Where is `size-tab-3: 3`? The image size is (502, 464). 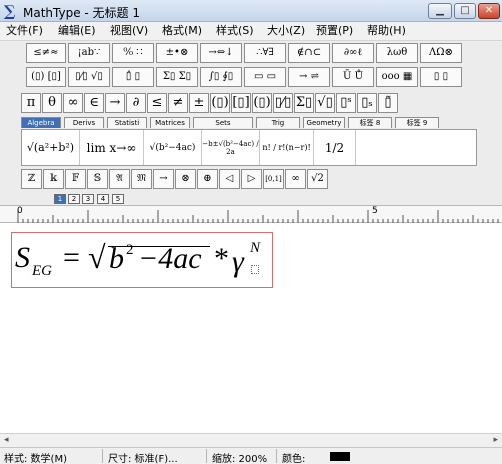 size-tab-3: 3 is located at coordinates (88, 199).